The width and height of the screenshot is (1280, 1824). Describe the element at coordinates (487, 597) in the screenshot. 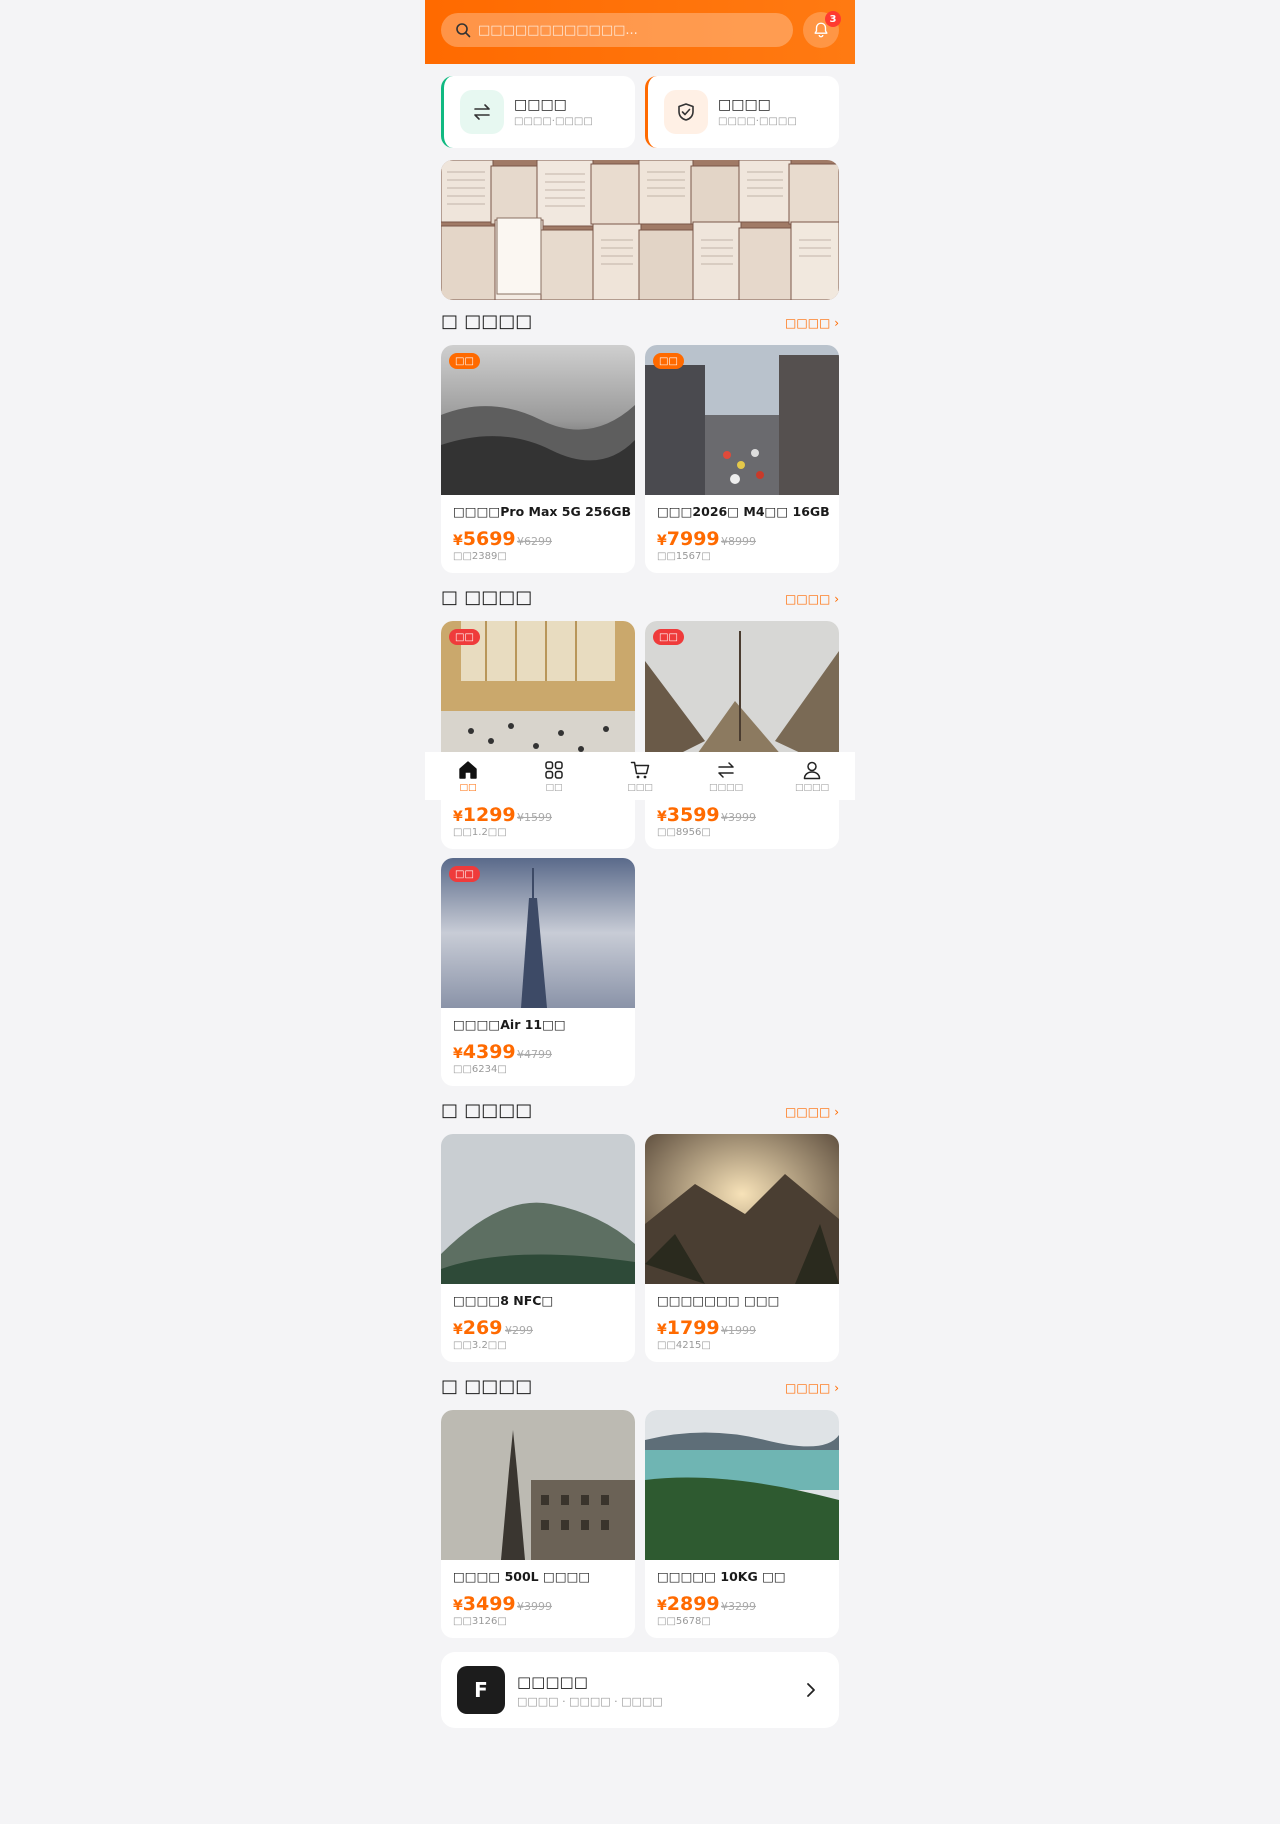

I see `section-title-2: □ □□□□` at that location.